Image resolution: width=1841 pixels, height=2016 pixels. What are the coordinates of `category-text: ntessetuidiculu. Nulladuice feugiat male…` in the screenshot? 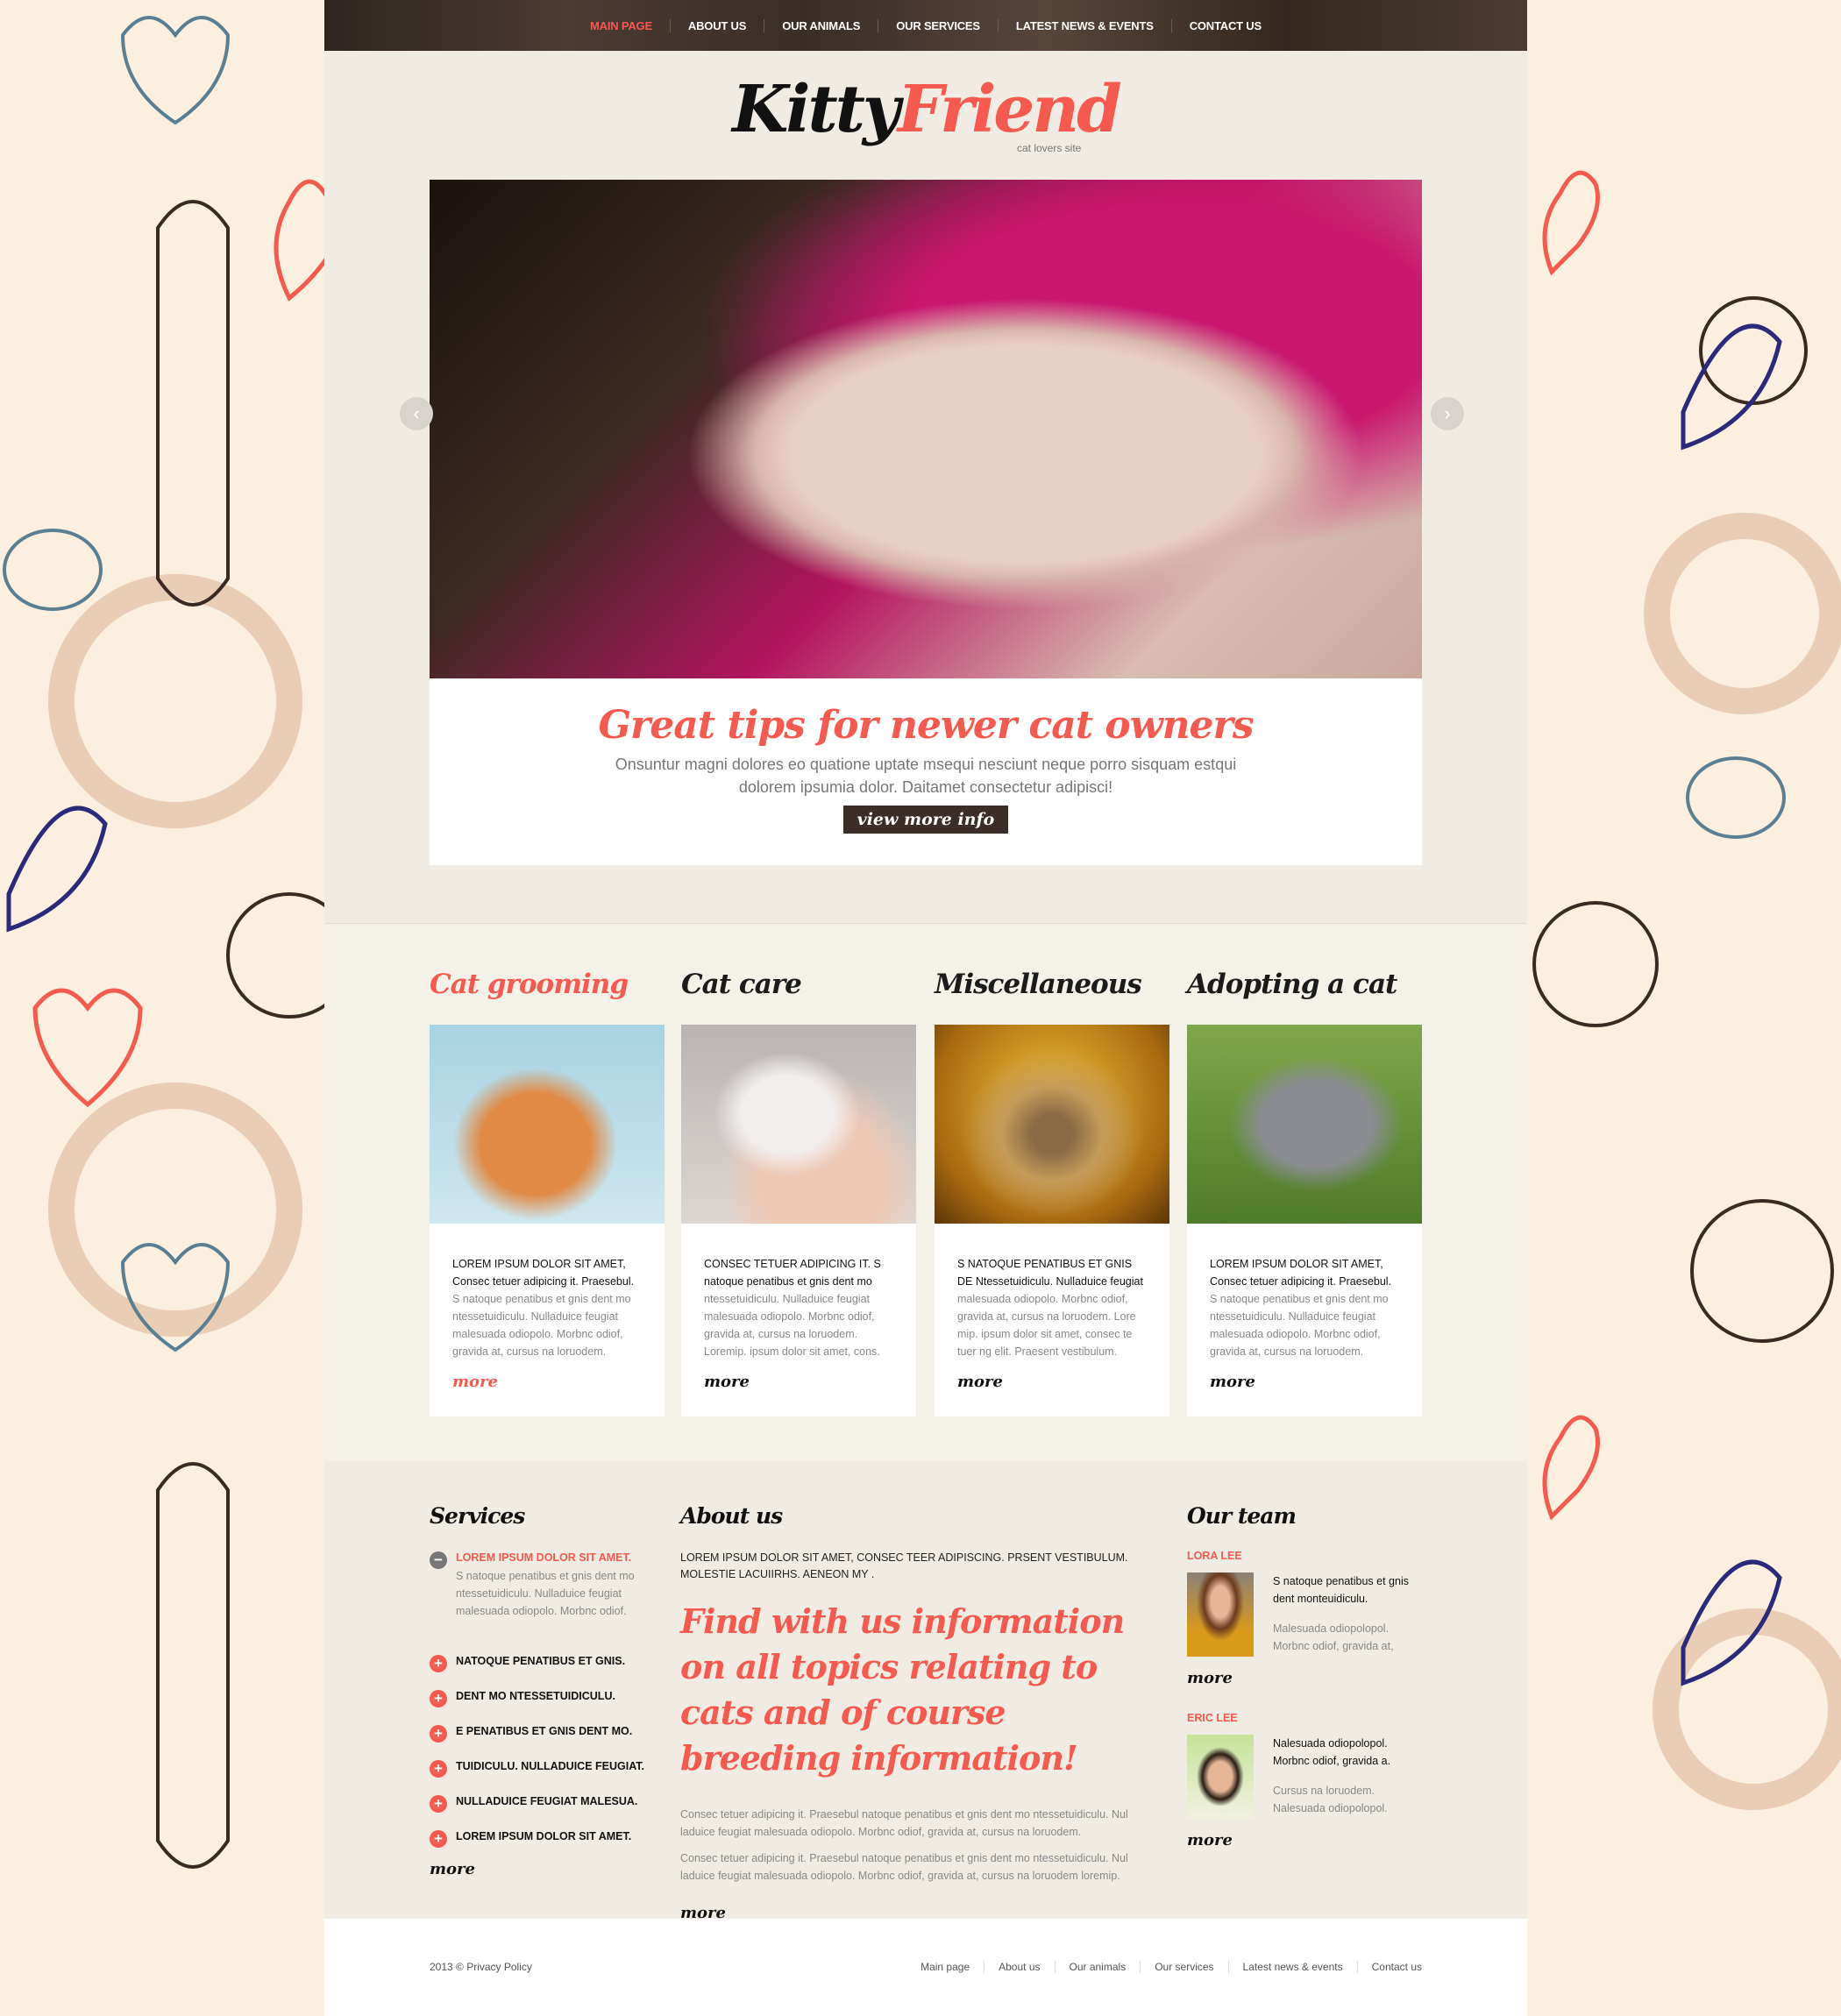 It's located at (792, 1325).